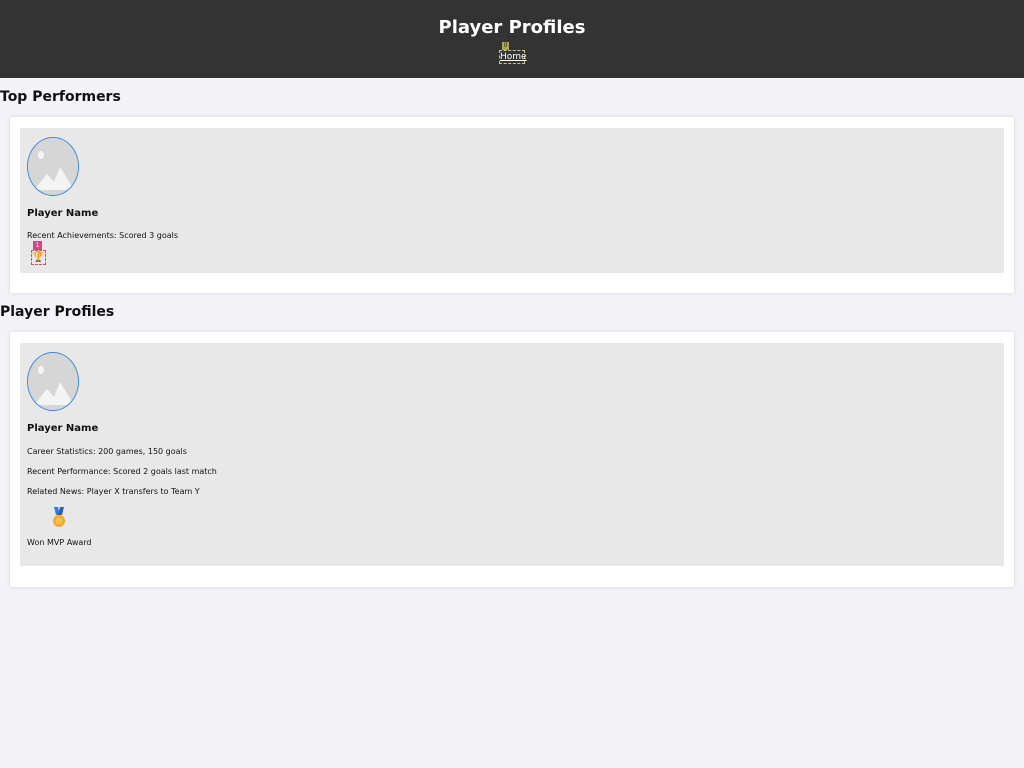 The height and width of the screenshot is (768, 1024). What do you see at coordinates (60, 97) in the screenshot?
I see `top-performers-heading: Top Performers` at bounding box center [60, 97].